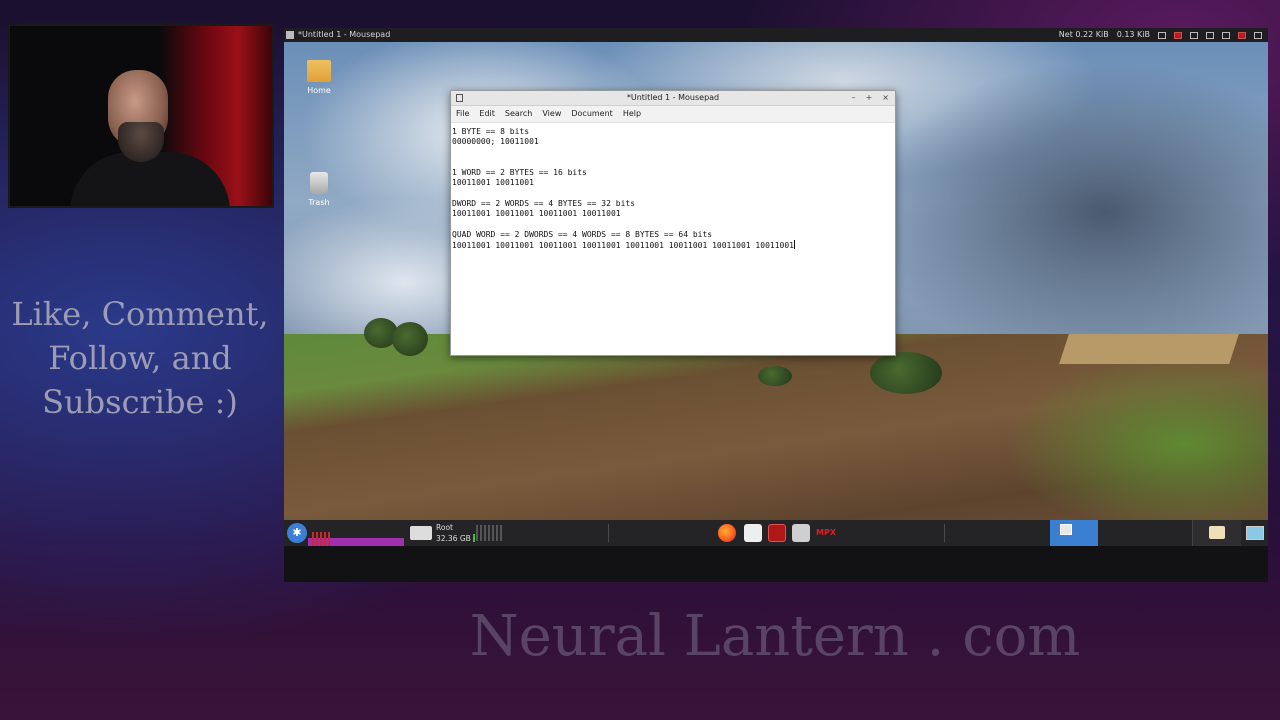 This screenshot has width=1280, height=720. Describe the element at coordinates (290, 35) in the screenshot. I see `window-menu-icon` at that location.